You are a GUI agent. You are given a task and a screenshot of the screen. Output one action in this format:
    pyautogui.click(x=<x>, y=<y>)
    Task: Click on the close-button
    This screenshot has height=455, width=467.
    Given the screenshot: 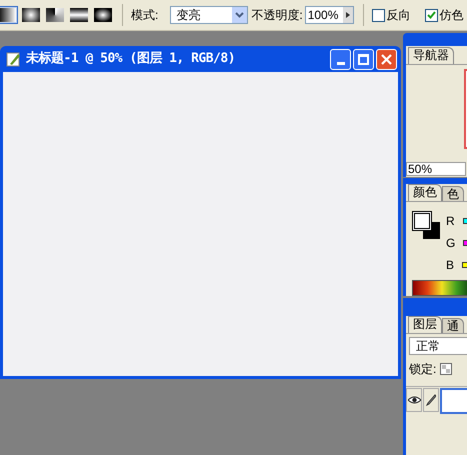 What is the action you would take?
    pyautogui.click(x=386, y=59)
    